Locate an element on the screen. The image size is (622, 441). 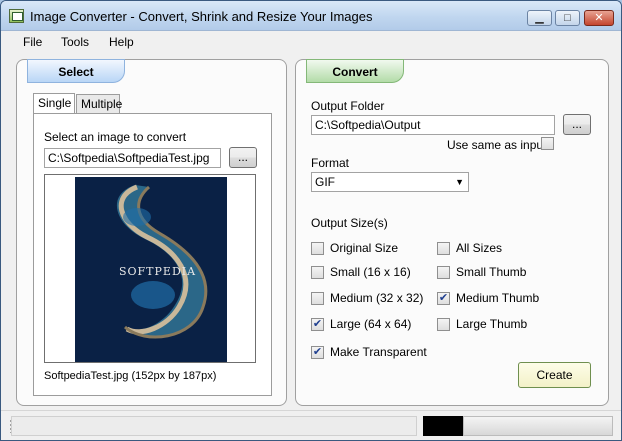
checkbox-all-sizes is located at coordinates (443, 248).